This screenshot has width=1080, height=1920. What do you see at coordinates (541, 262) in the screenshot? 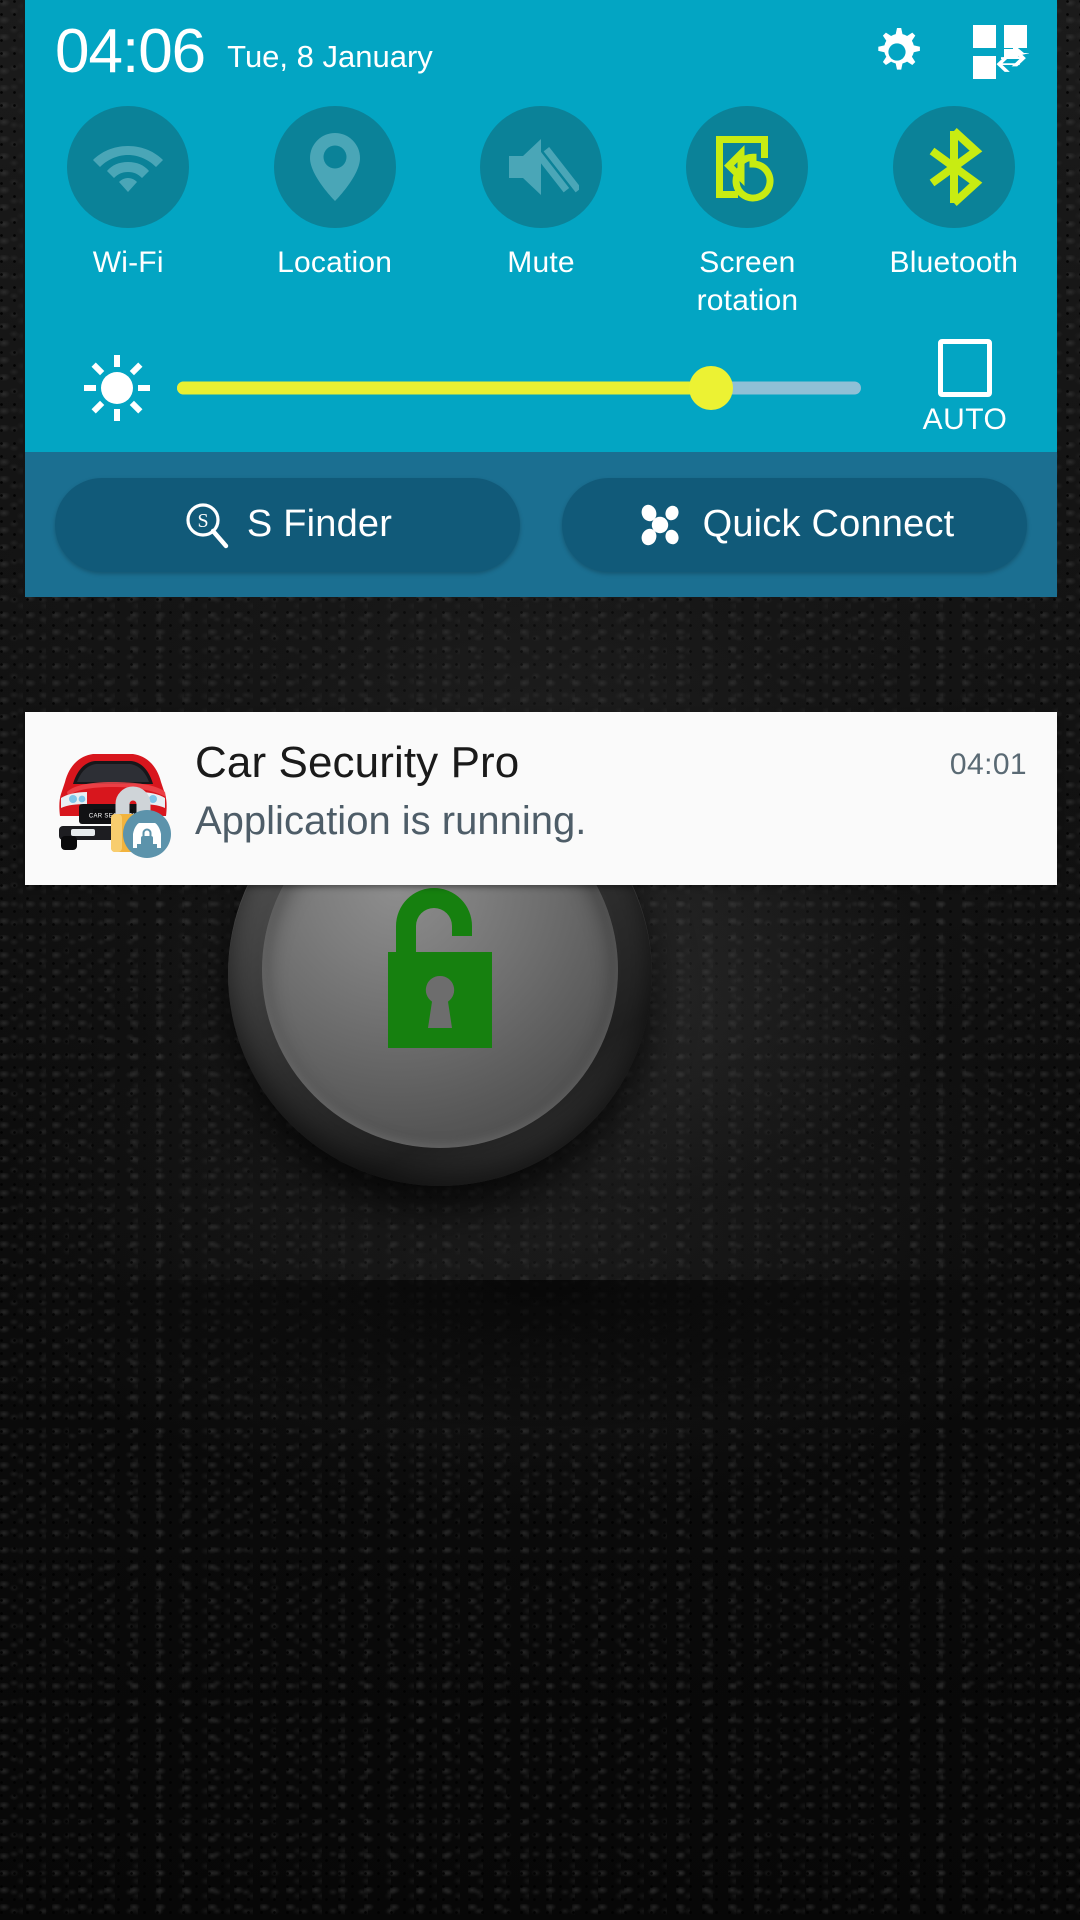
I see `toggle-mute-label: Mute` at bounding box center [541, 262].